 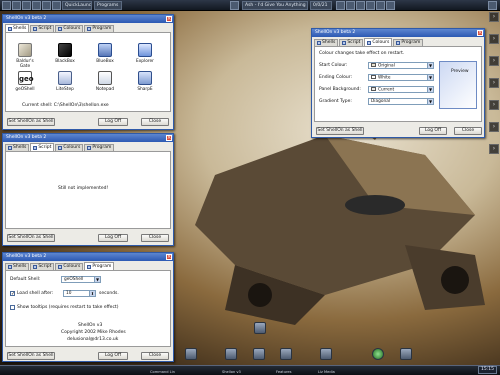 I want to click on programs-menu: Programs, so click(x=108, y=5).